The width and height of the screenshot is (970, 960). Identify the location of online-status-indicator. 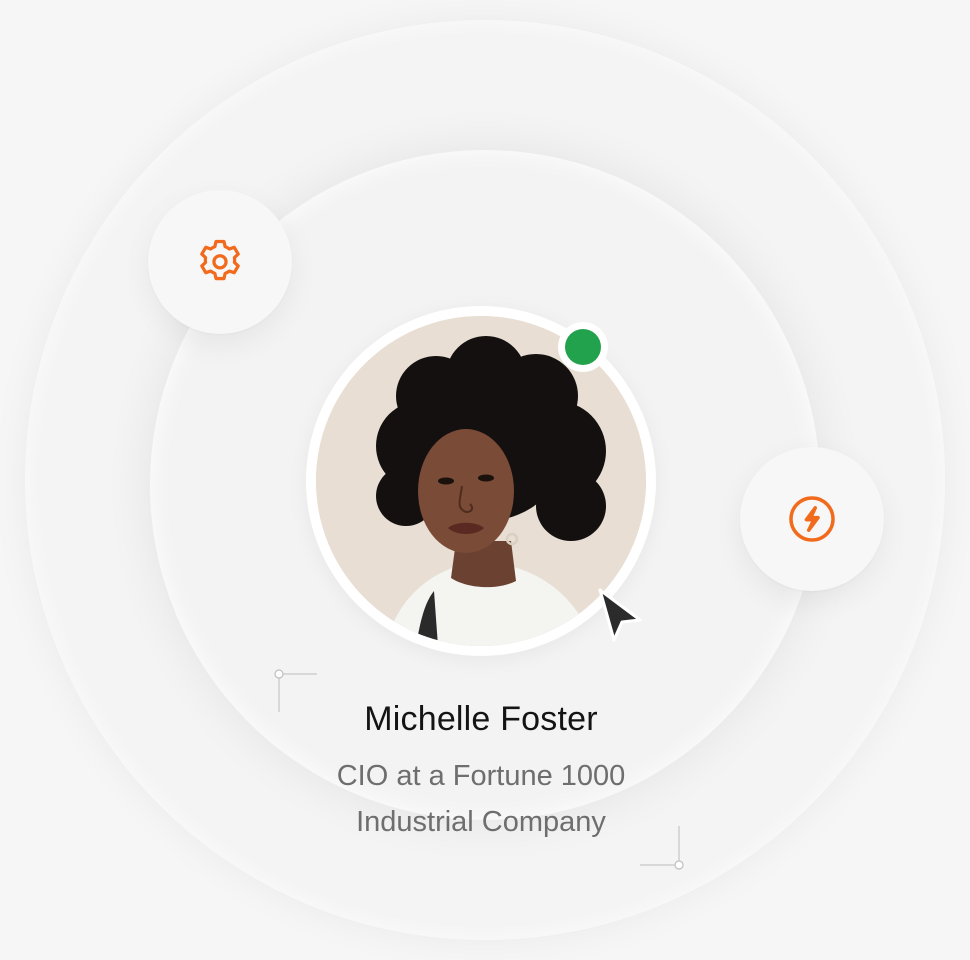
(583, 347).